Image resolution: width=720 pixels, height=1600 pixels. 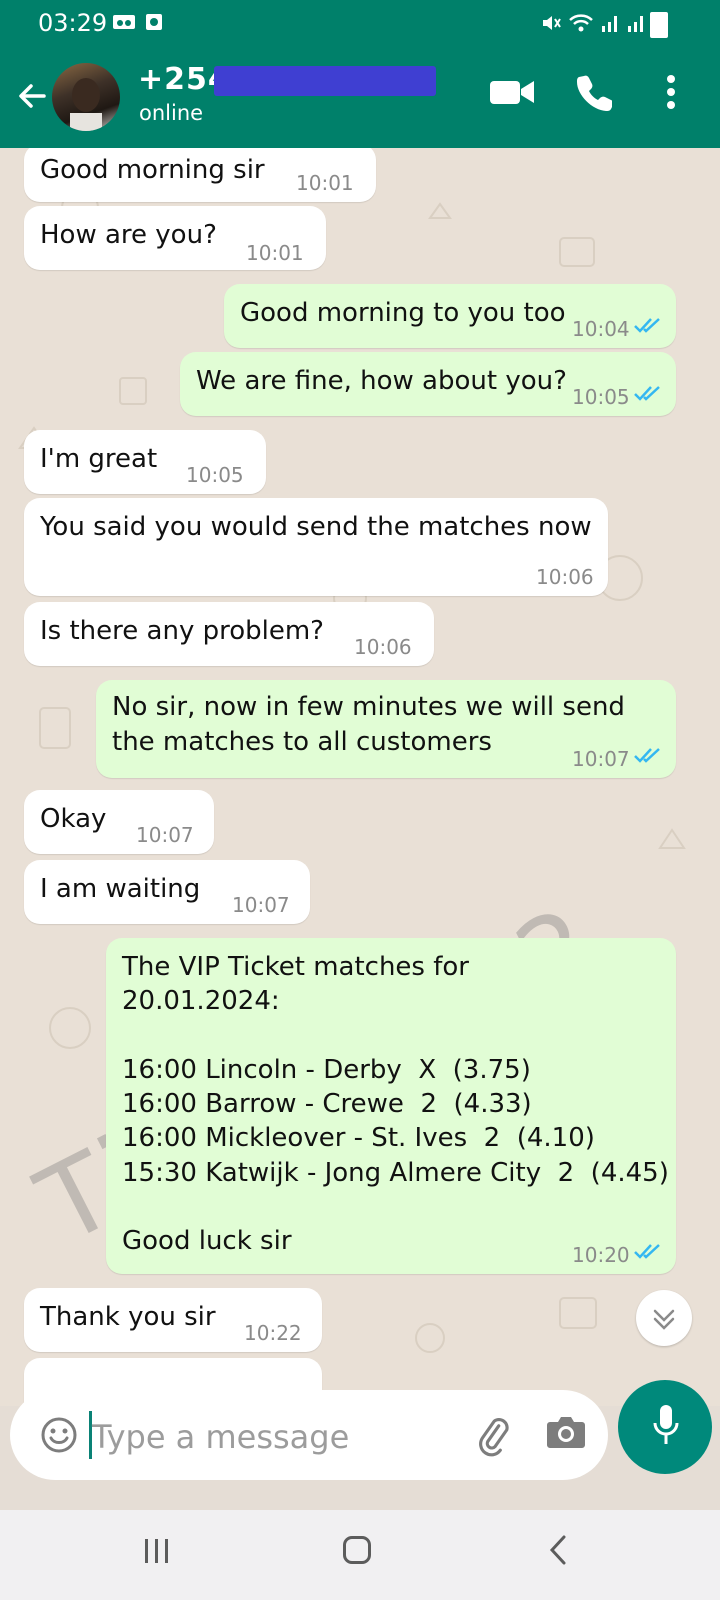 I want to click on message-bubble-incoming: I am waiting 10:07, so click(x=167, y=892).